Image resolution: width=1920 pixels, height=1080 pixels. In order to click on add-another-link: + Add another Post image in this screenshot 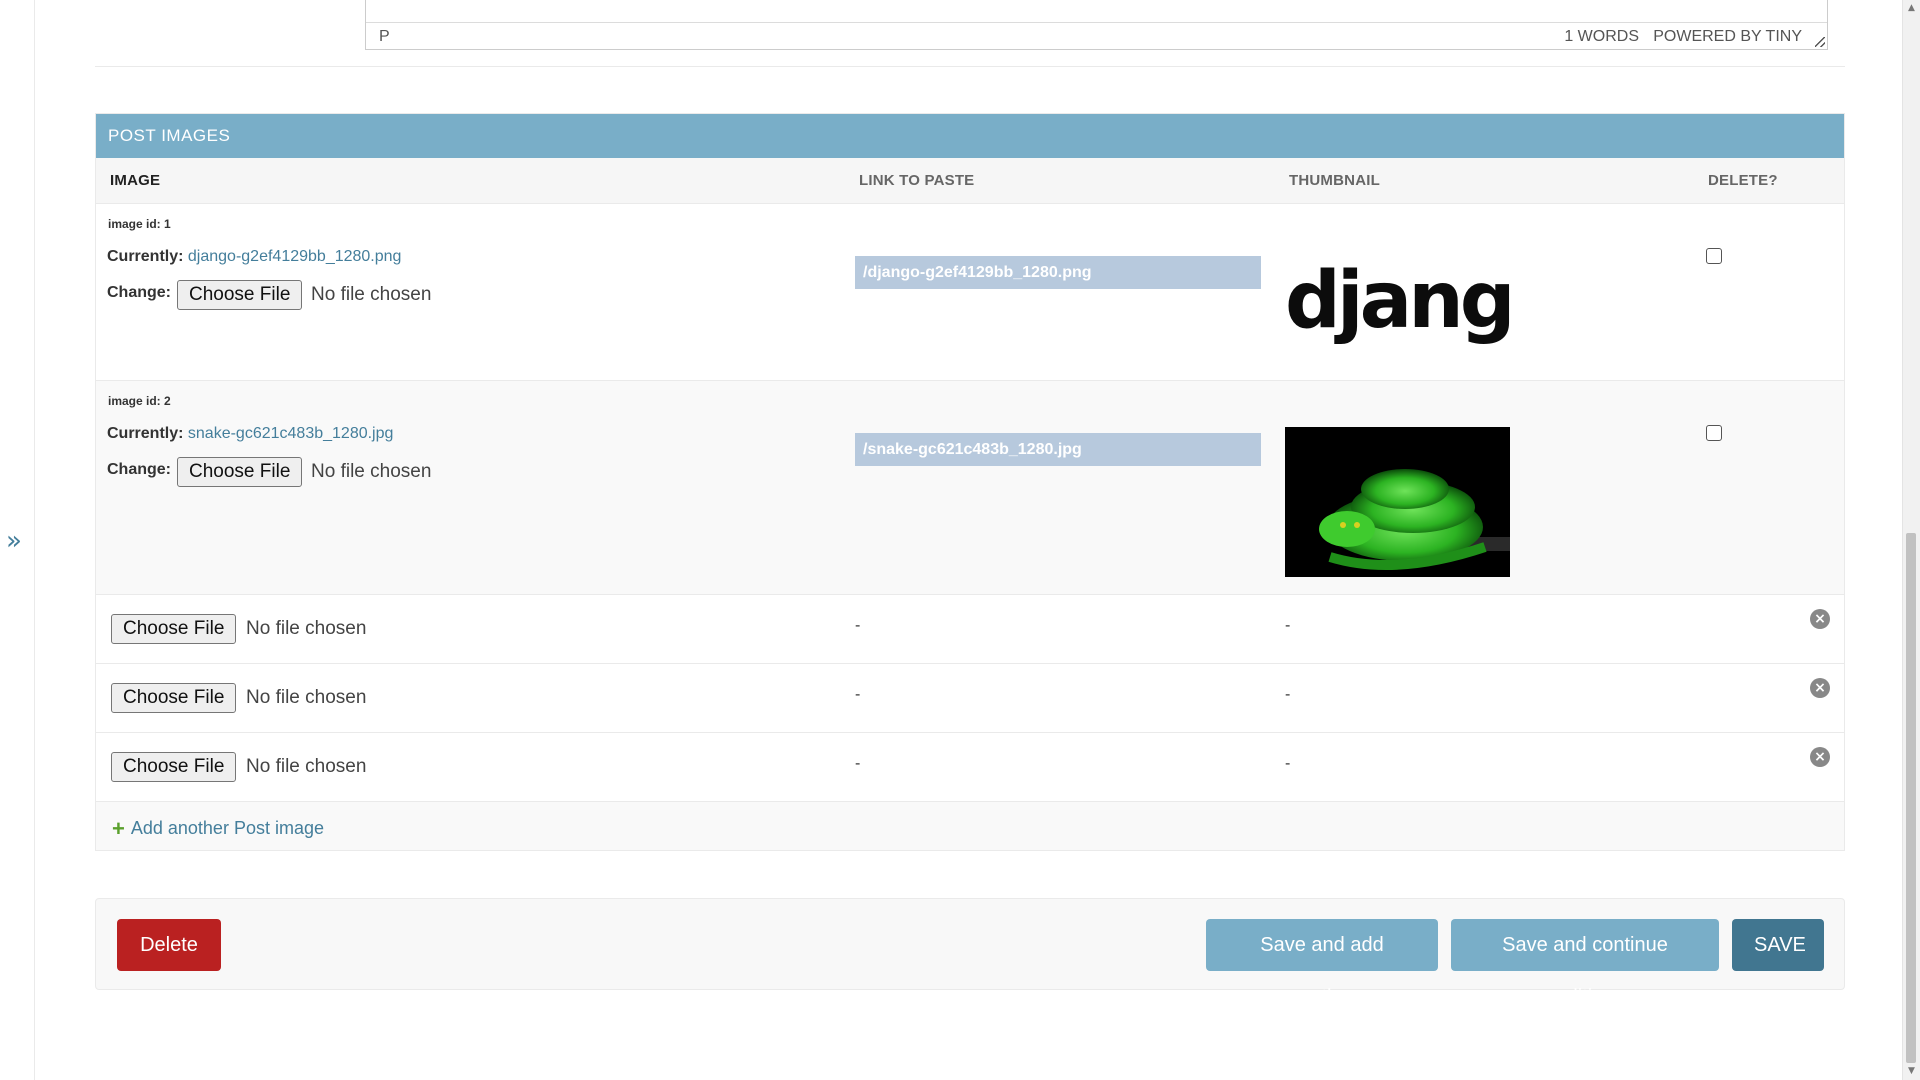, I will do `click(218, 829)`.